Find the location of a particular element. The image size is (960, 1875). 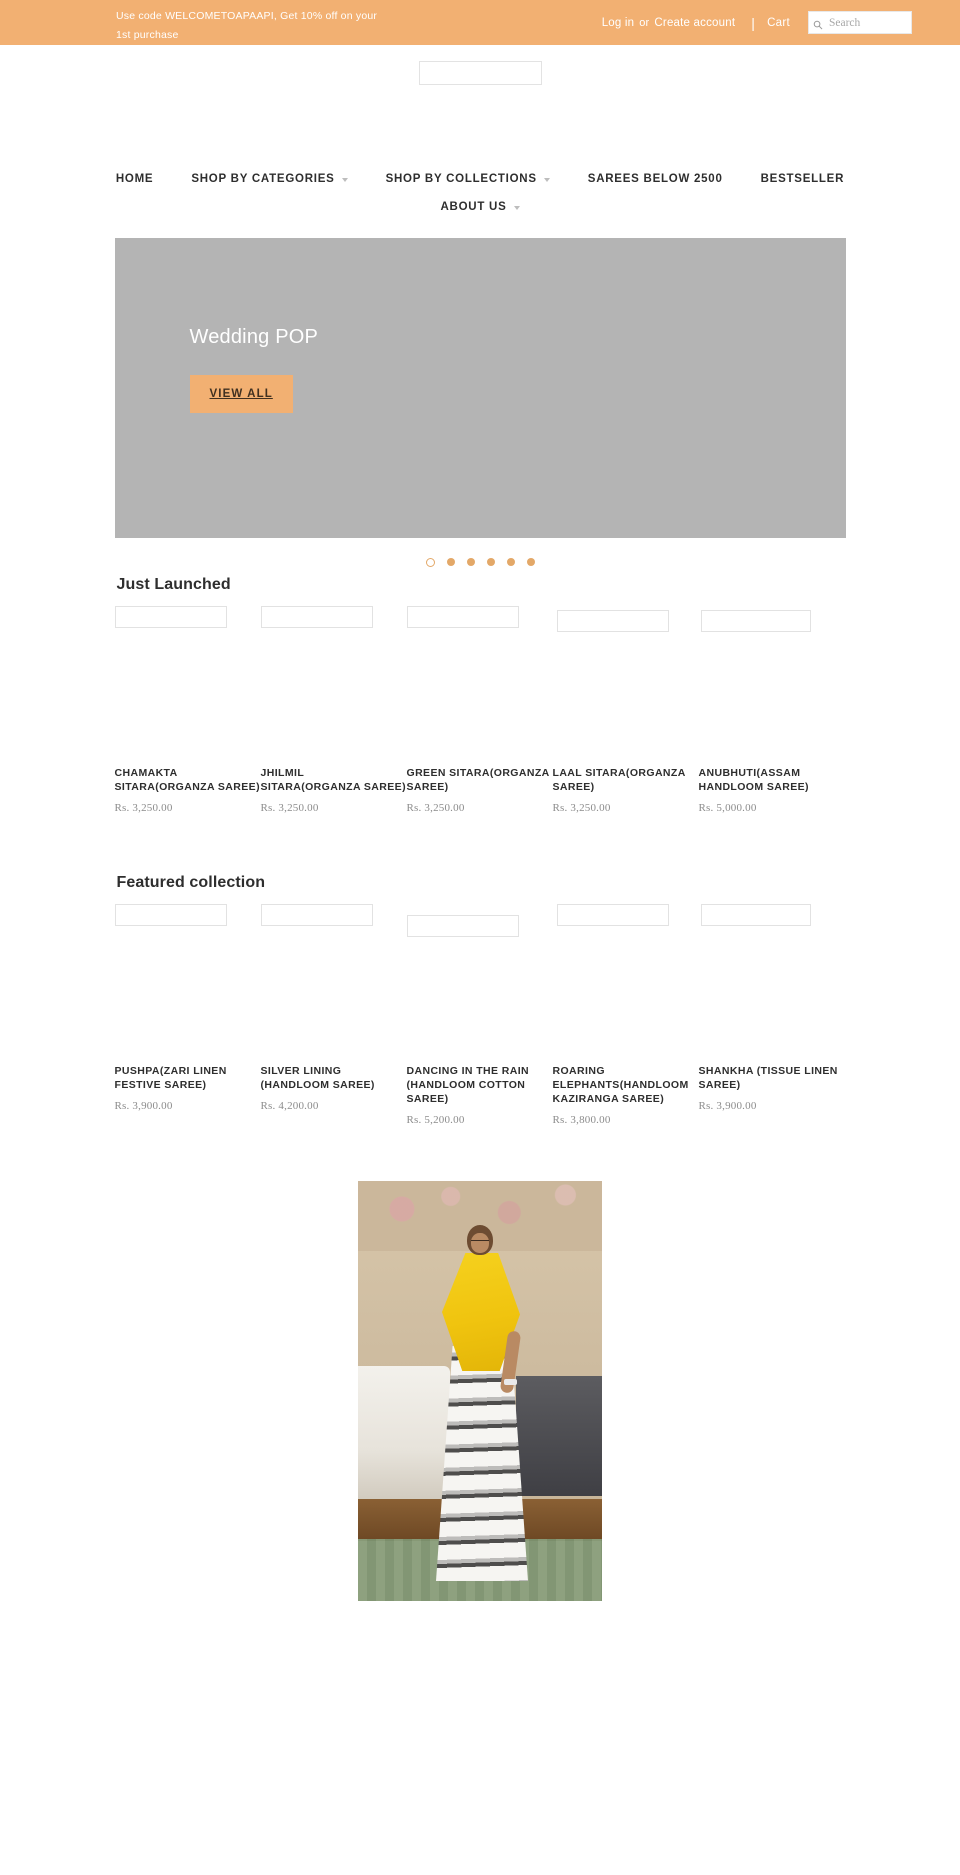

product-title: GREEN SITARA(ORGANZA SAREE) is located at coordinates (480, 780).